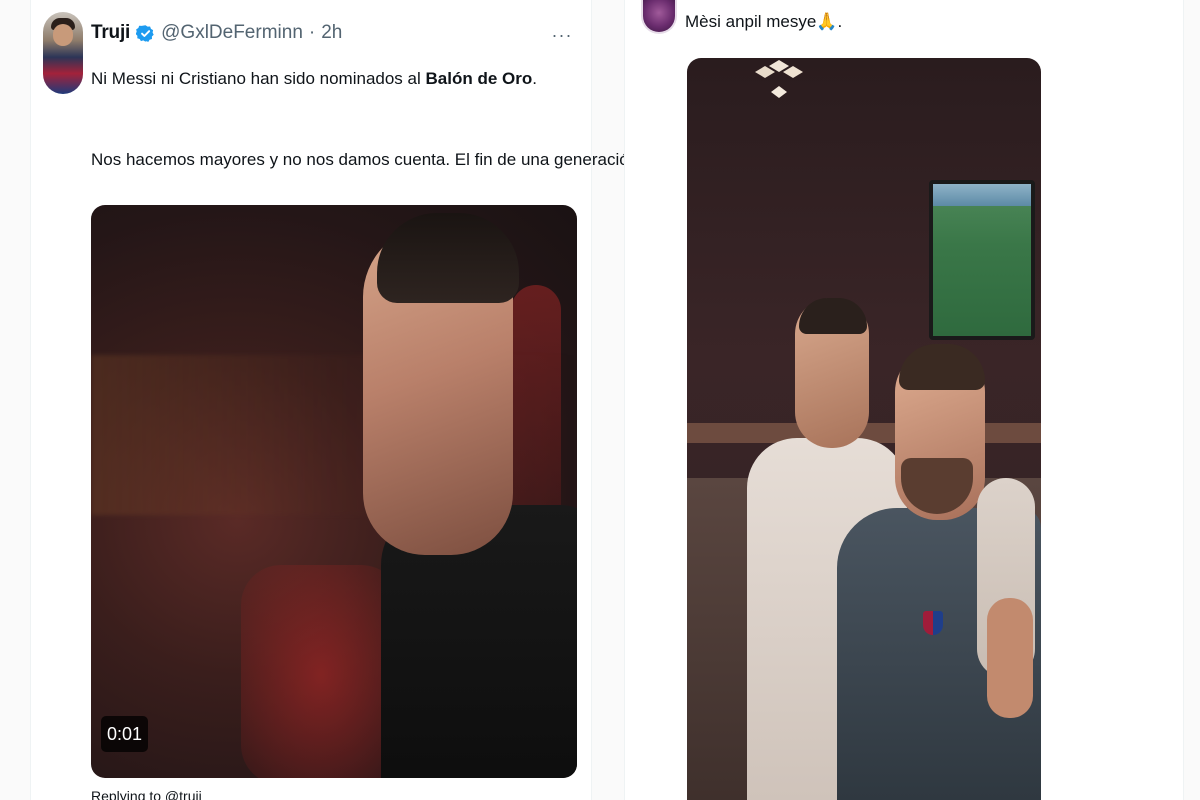 This screenshot has height=800, width=1200. Describe the element at coordinates (534, 78) in the screenshot. I see `tweet-text-suffix: .` at that location.